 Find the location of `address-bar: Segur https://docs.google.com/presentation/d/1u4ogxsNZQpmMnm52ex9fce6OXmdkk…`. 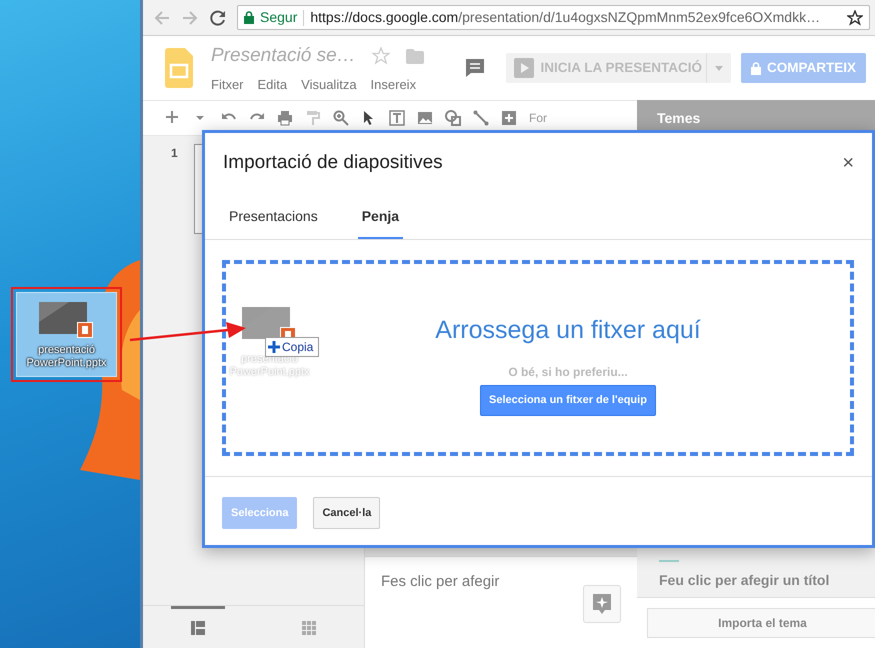

address-bar: Segur https://docs.google.com/presentation/d/1u4ogxsNZQpmMnm52ex9fce6OXmdkk… is located at coordinates (553, 17).